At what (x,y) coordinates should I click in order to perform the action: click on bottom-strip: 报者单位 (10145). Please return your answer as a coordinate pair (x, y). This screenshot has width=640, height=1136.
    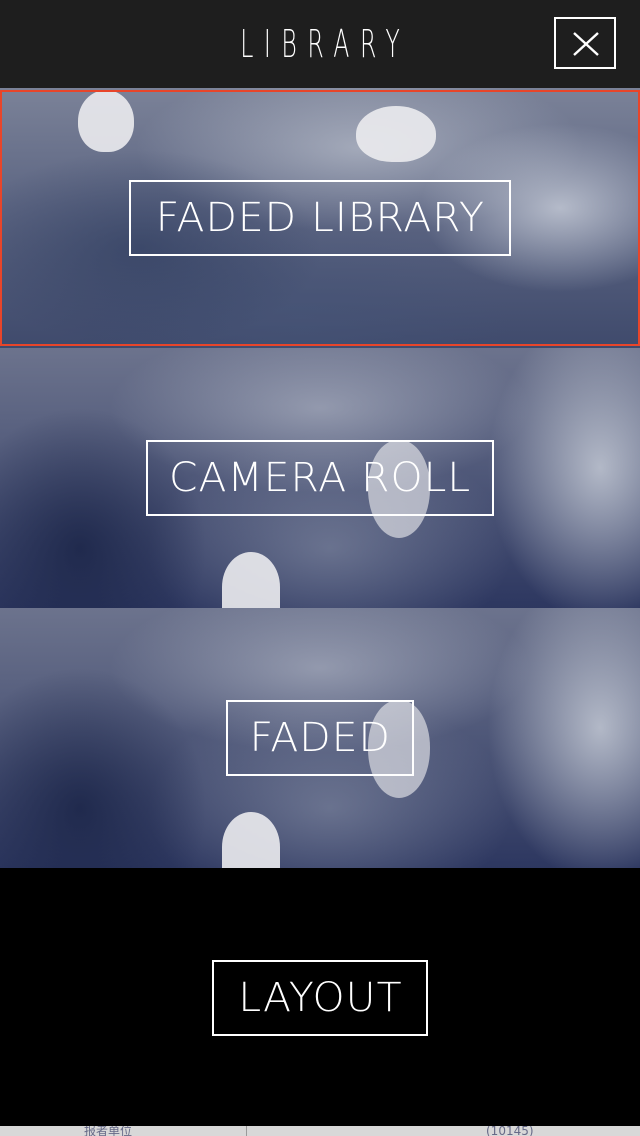
    Looking at the image, I should click on (320, 1131).